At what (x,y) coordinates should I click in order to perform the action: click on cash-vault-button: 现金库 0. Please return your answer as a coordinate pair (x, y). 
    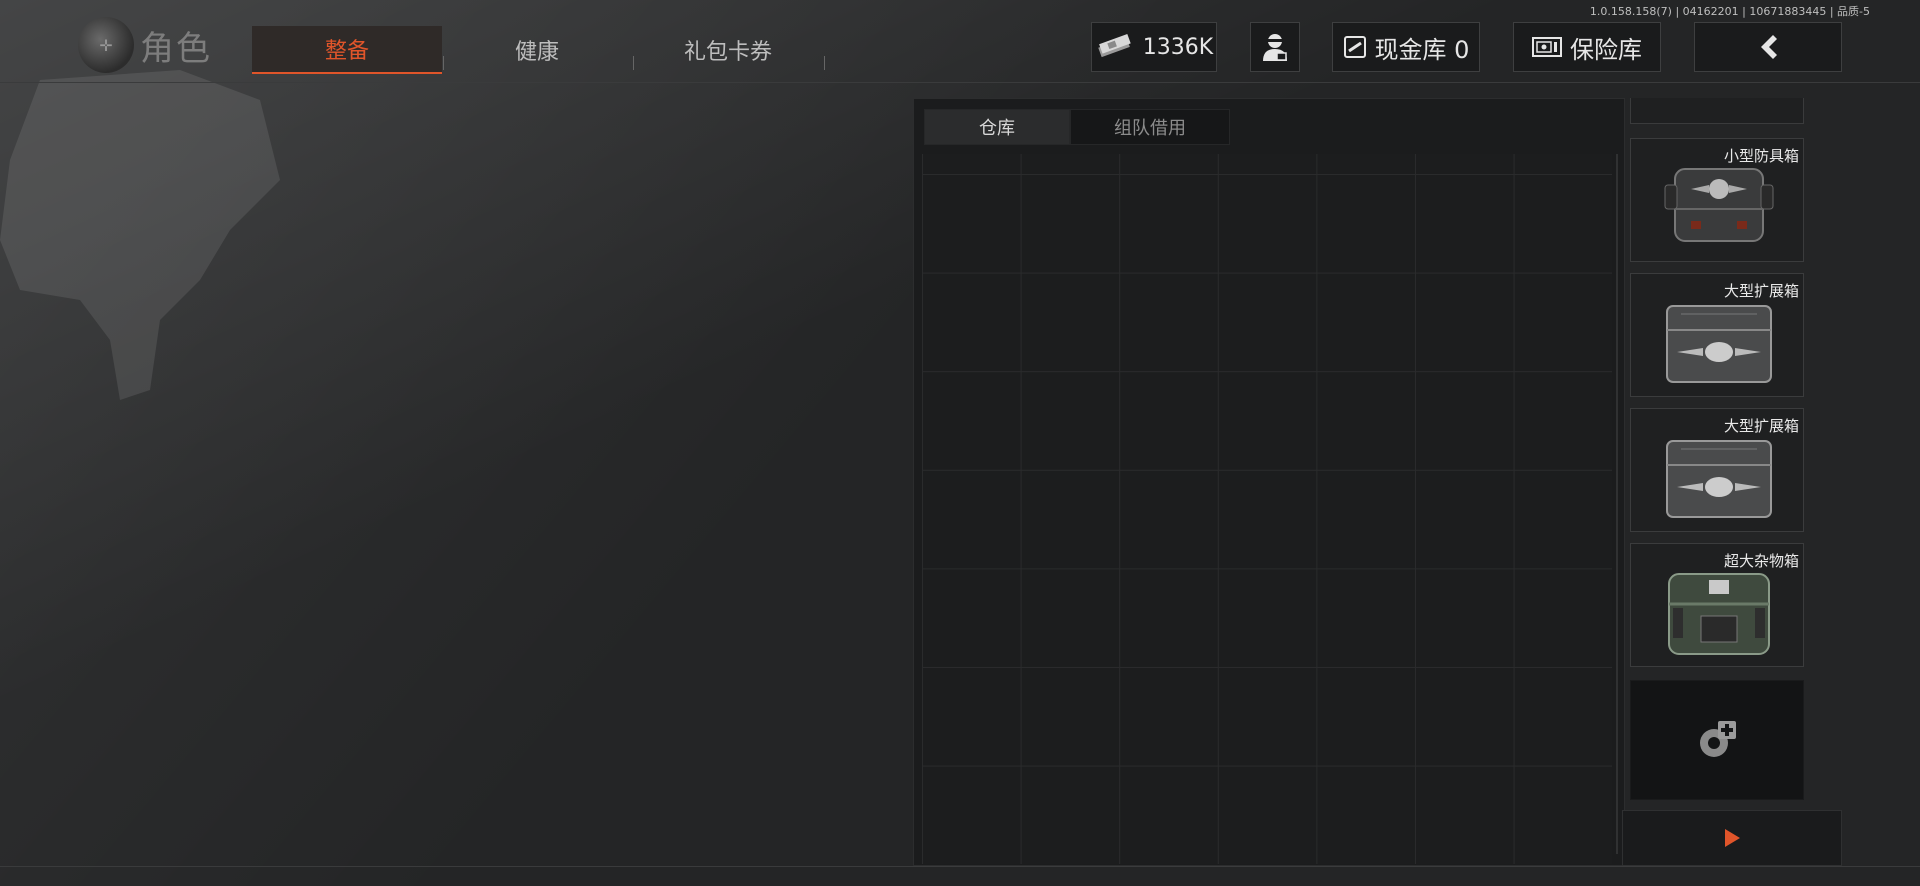
    Looking at the image, I should click on (1406, 47).